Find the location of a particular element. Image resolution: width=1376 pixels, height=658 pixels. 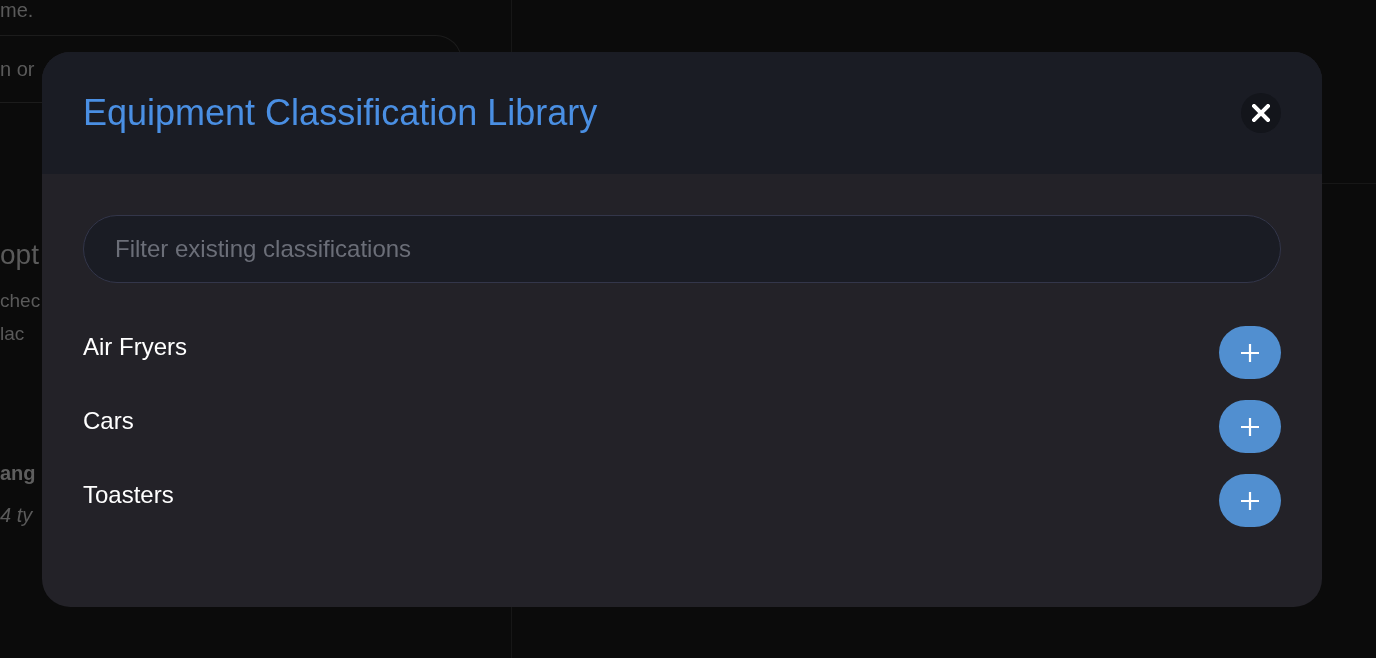

filter-field: Filter existing classifications is located at coordinates (682, 249).